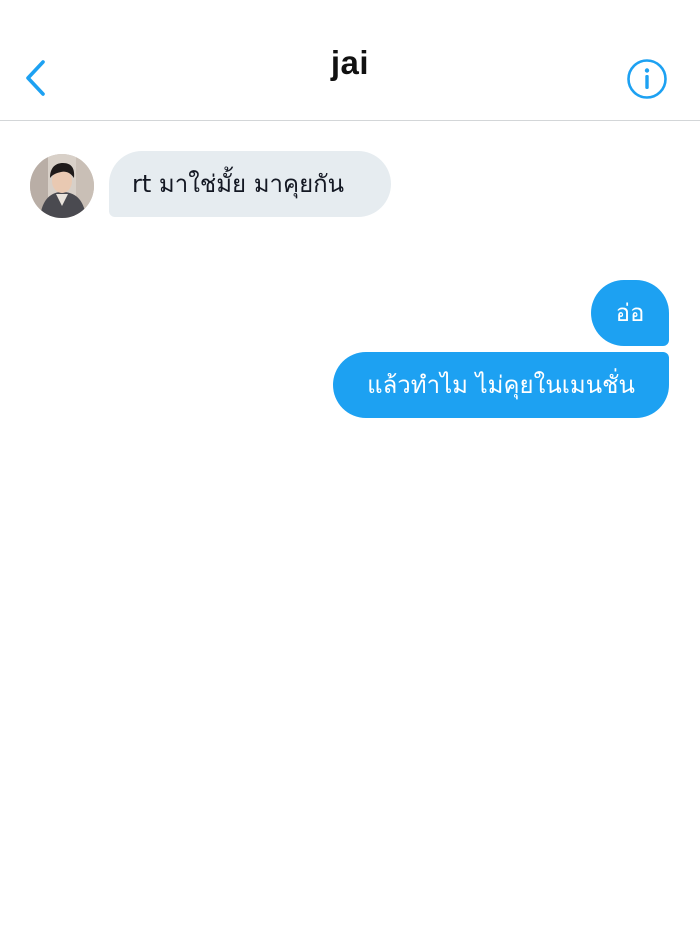 The height and width of the screenshot is (933, 700). I want to click on info-icon, so click(647, 79).